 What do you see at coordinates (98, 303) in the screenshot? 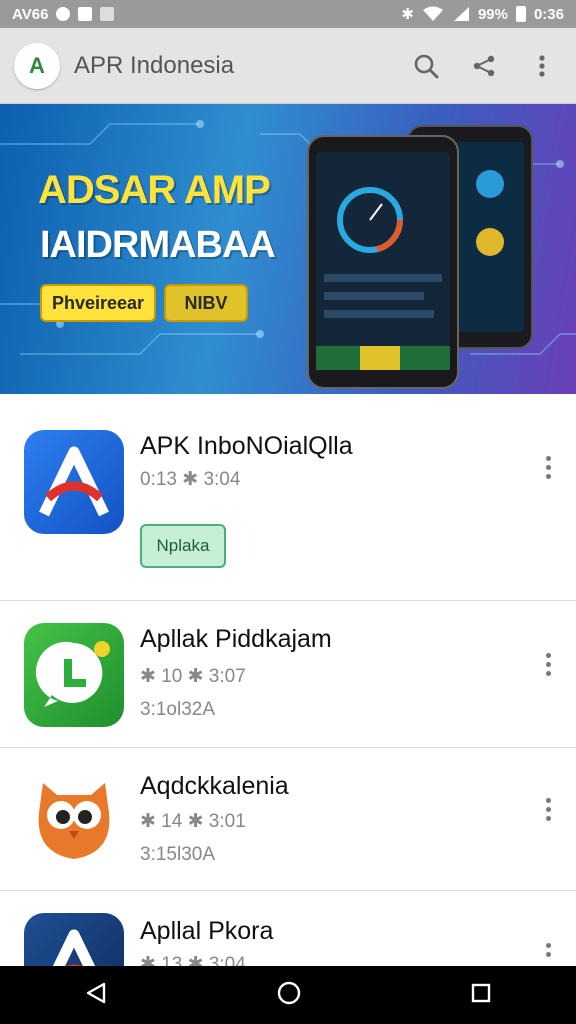
I see `banner-primary-button: Phveireear` at bounding box center [98, 303].